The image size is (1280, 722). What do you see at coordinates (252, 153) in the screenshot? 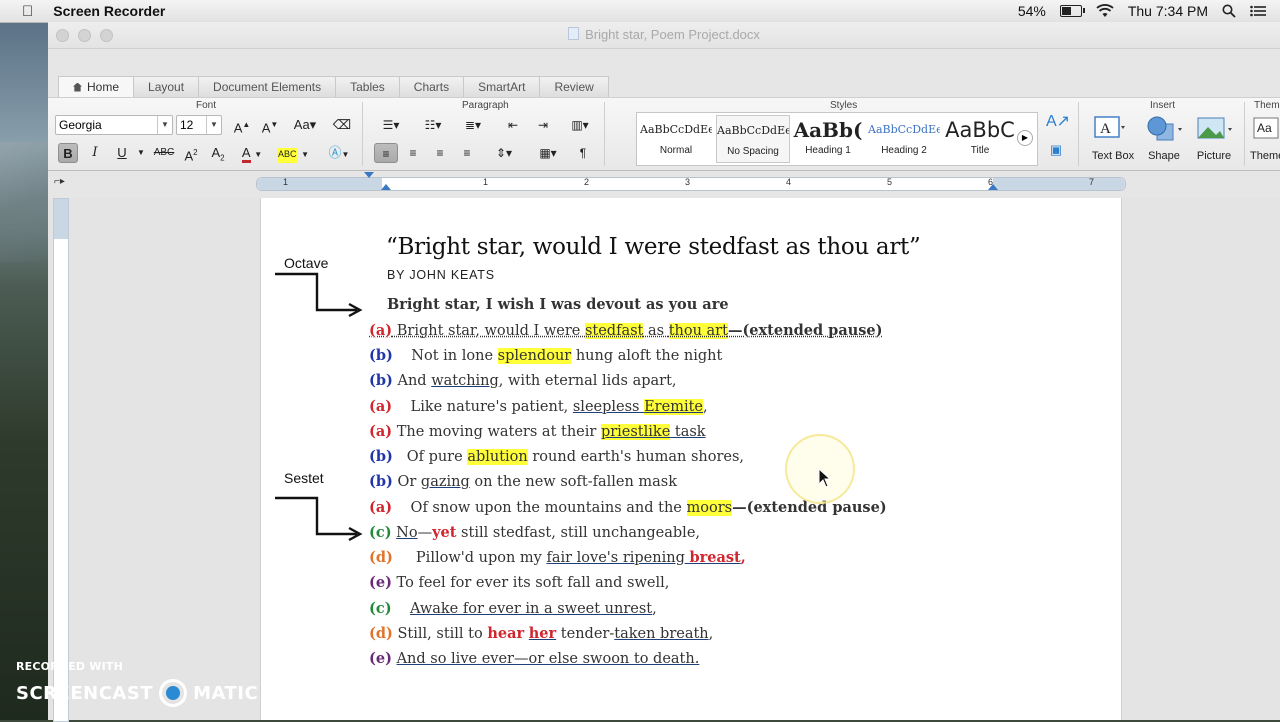
I see `font-color-button: A ▼` at bounding box center [252, 153].